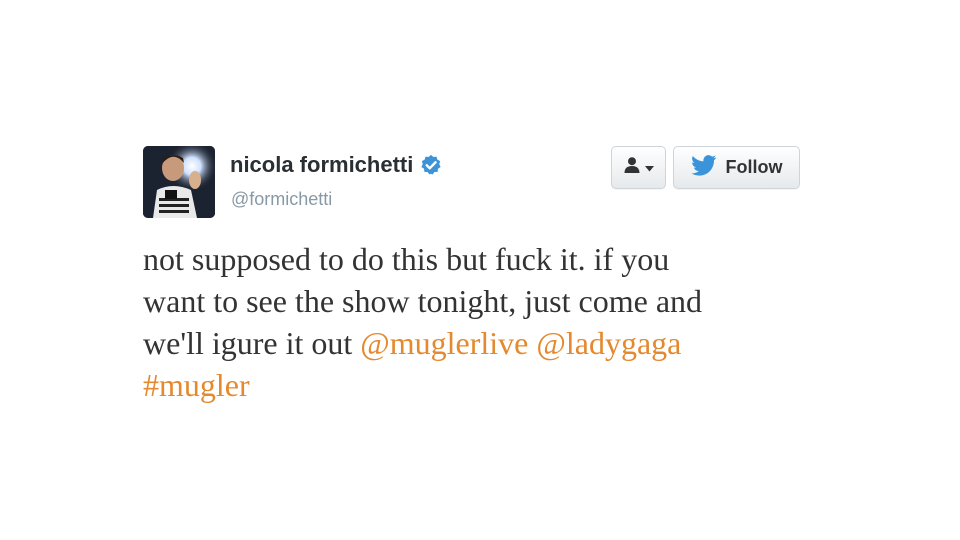 The image size is (960, 540). I want to click on user-actions-dropdown-button, so click(638, 167).